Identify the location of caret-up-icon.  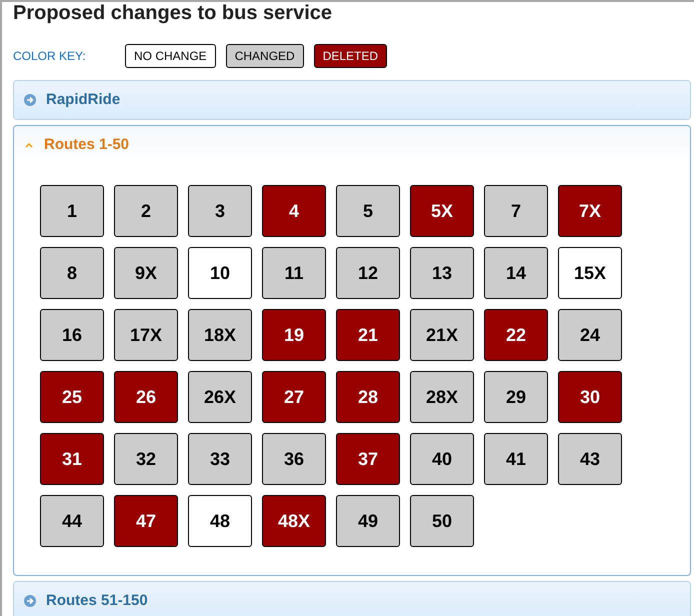
(29, 145).